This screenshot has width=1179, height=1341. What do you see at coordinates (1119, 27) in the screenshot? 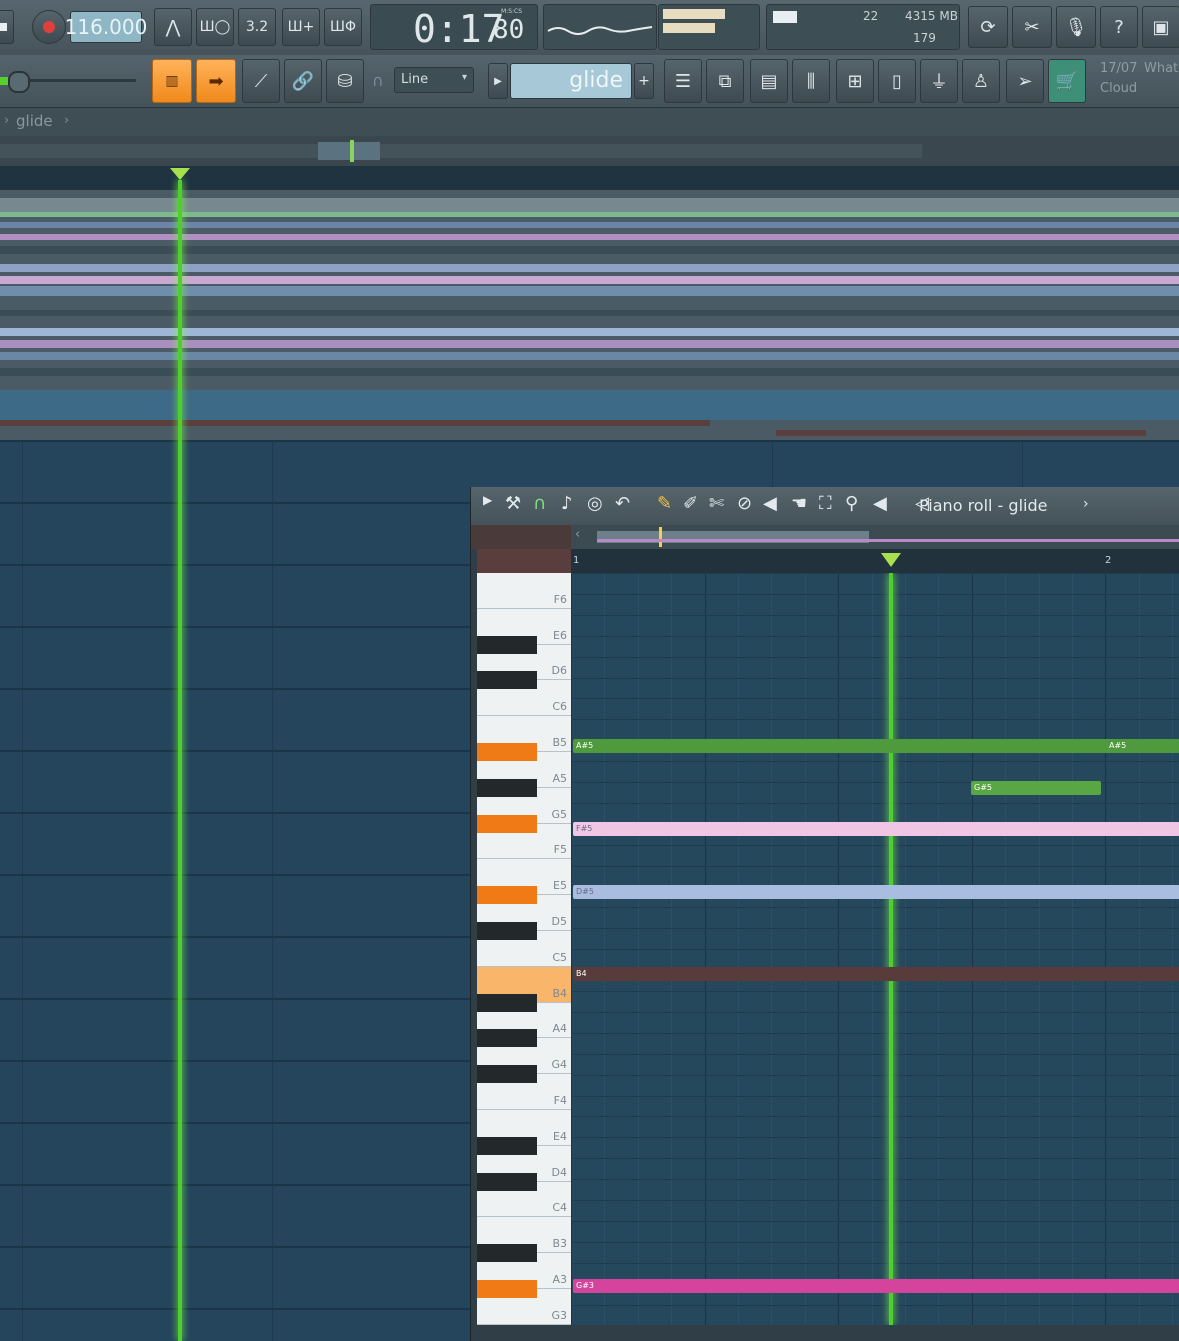
I see `help-button: ?` at bounding box center [1119, 27].